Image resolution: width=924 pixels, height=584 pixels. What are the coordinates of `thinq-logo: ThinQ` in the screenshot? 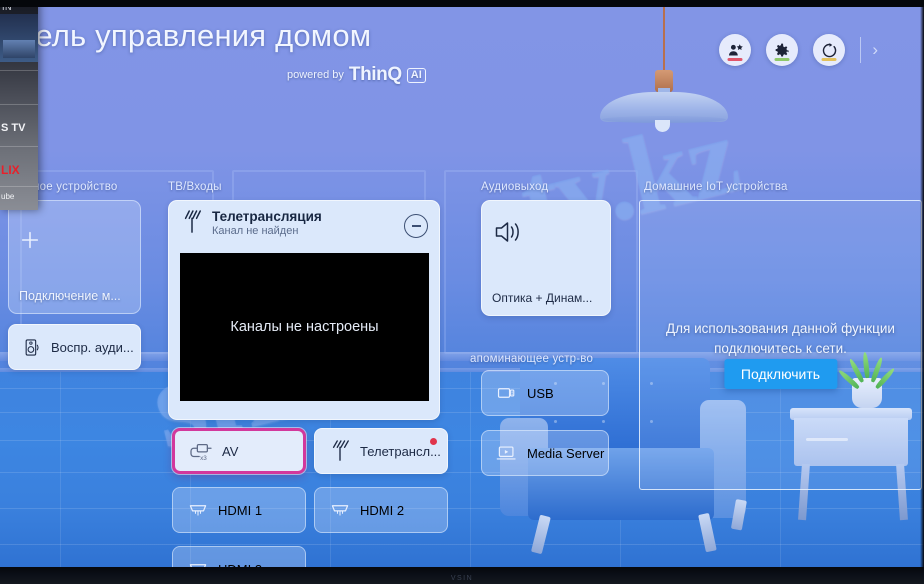 It's located at (375, 74).